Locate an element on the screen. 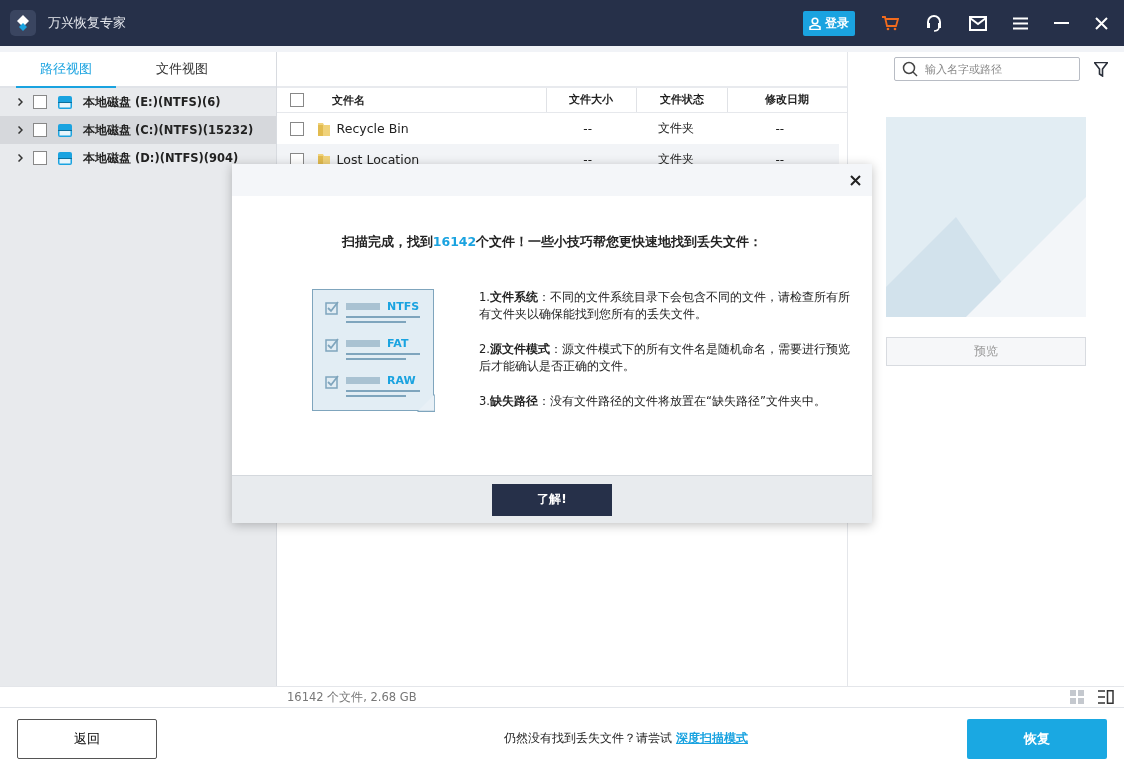 Image resolution: width=1124 pixels, height=769 pixels. search-icon is located at coordinates (910, 69).